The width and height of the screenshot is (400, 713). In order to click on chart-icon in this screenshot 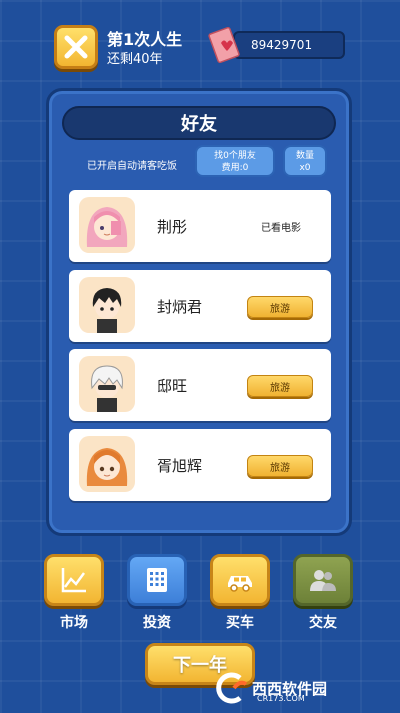, I will do `click(73, 580)`.